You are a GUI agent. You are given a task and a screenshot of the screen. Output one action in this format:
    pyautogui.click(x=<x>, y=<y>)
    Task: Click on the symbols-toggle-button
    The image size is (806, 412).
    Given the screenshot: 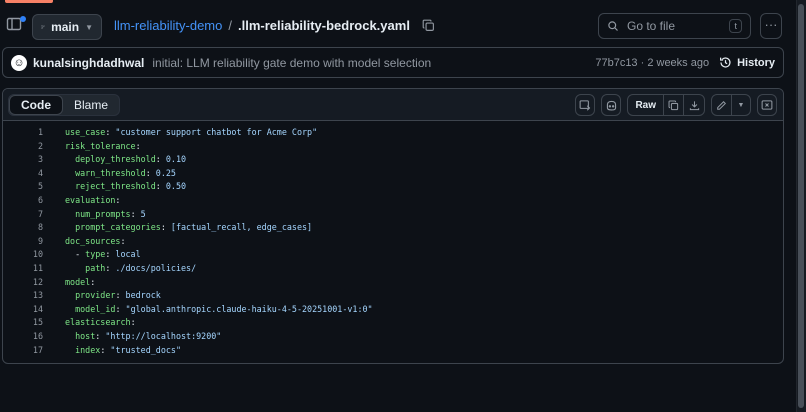 What is the action you would take?
    pyautogui.click(x=767, y=105)
    